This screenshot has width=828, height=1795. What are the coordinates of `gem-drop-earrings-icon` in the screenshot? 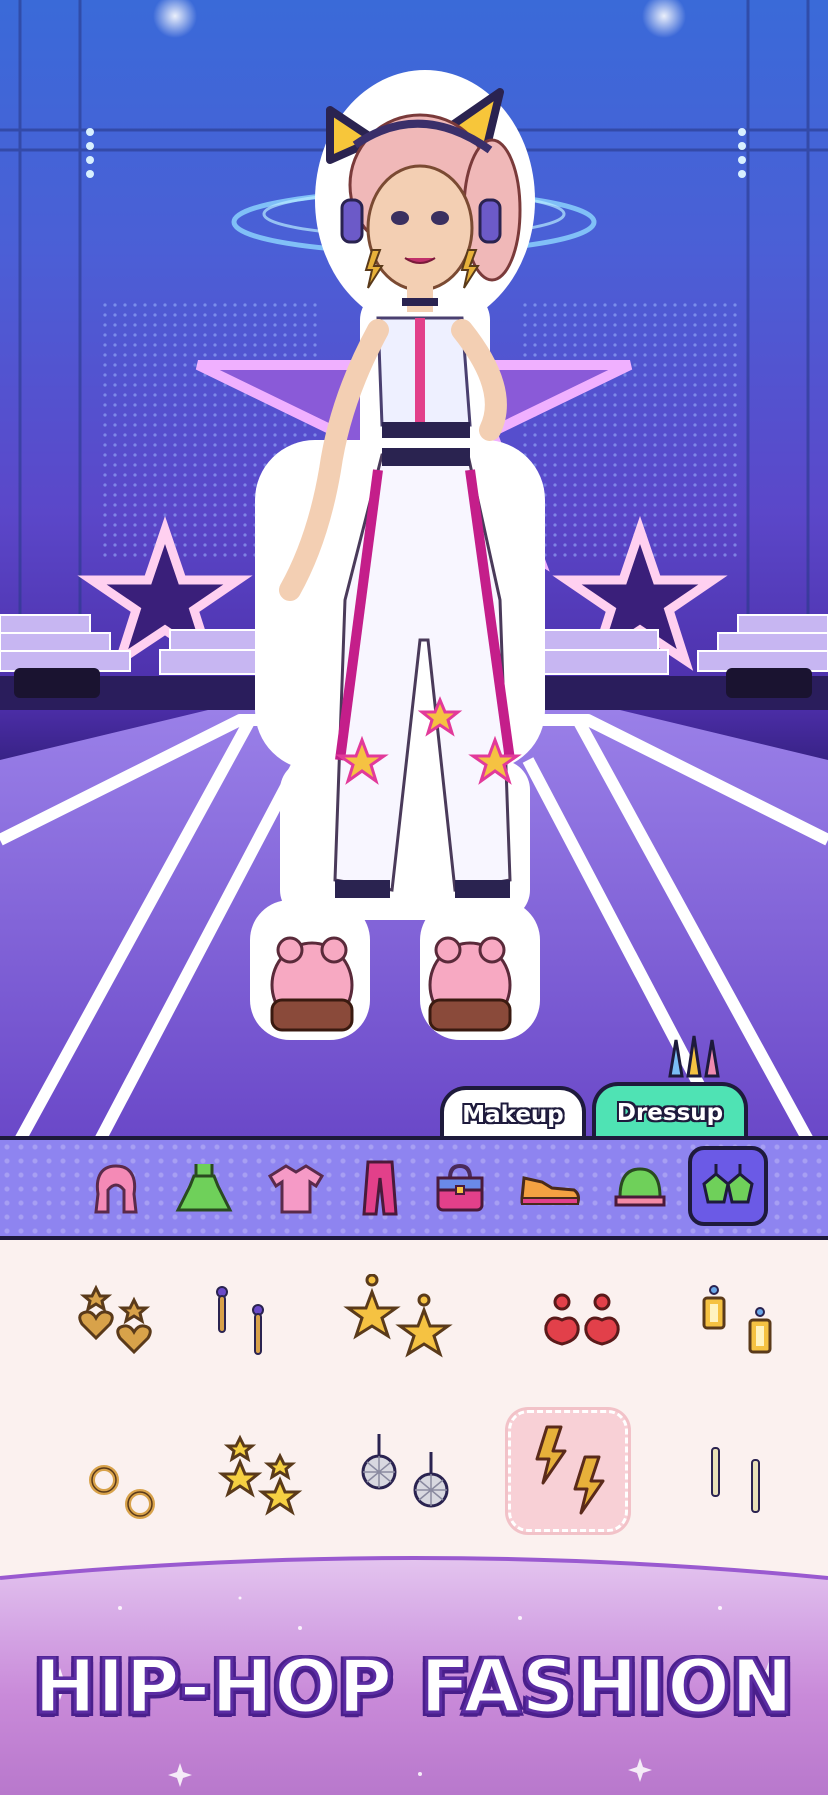 It's located at (737, 1319).